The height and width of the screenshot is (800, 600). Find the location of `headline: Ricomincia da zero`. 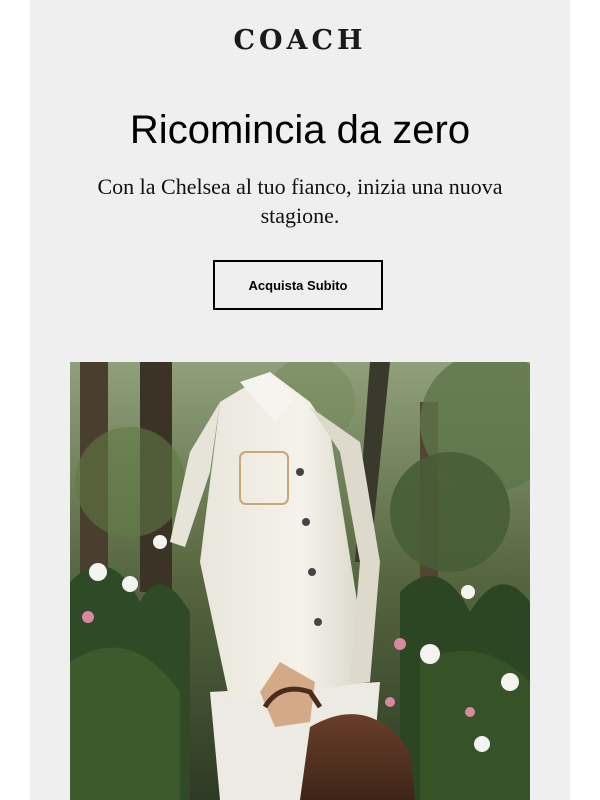

headline: Ricomincia da zero is located at coordinates (300, 130).